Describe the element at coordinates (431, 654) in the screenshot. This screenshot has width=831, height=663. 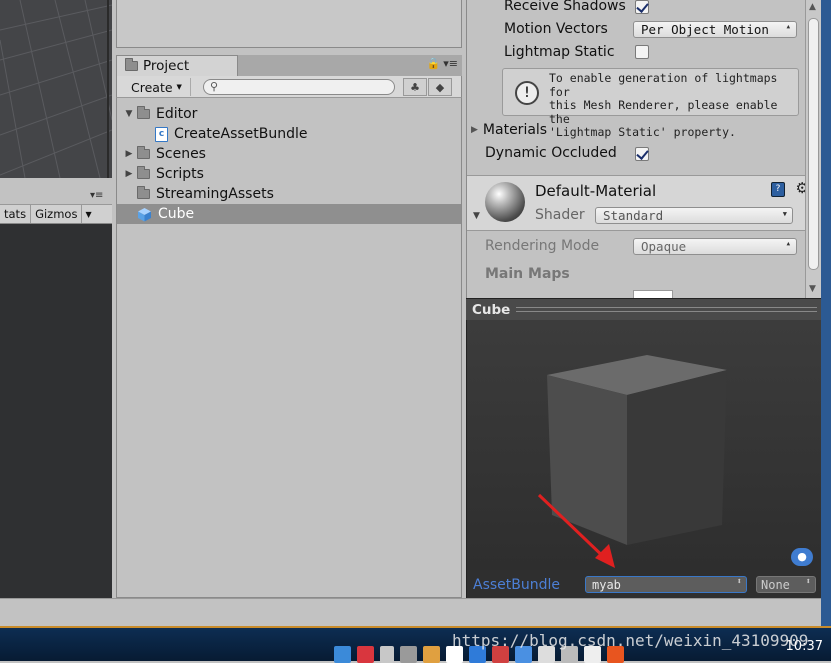
I see `app-icon` at that location.